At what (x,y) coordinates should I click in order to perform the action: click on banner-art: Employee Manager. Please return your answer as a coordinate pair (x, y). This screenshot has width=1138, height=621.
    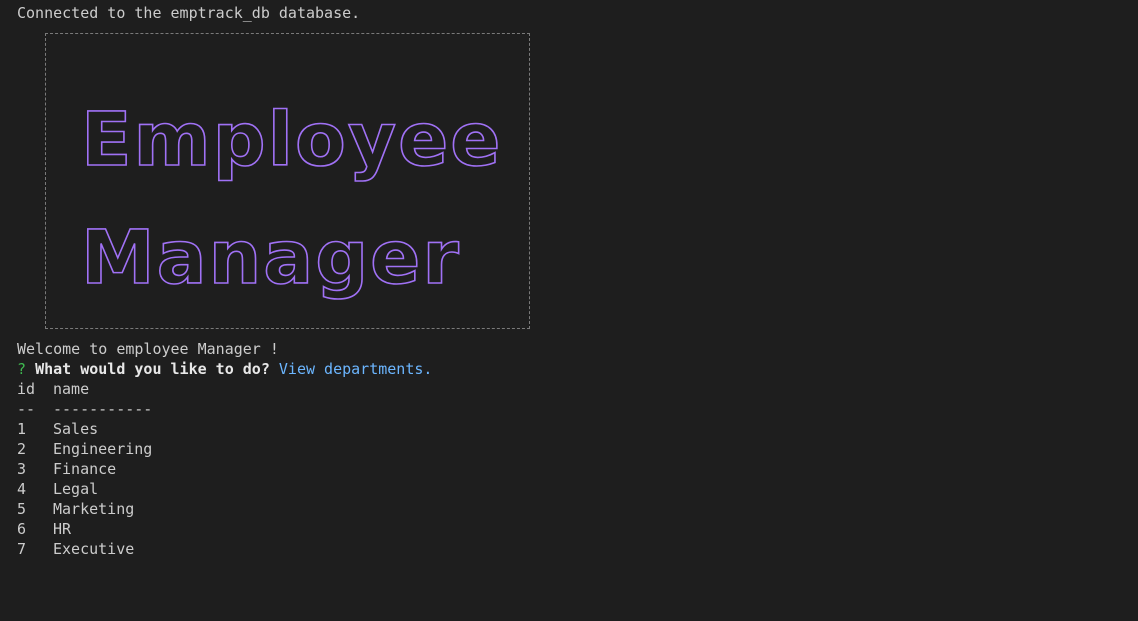
    Looking at the image, I should click on (291, 199).